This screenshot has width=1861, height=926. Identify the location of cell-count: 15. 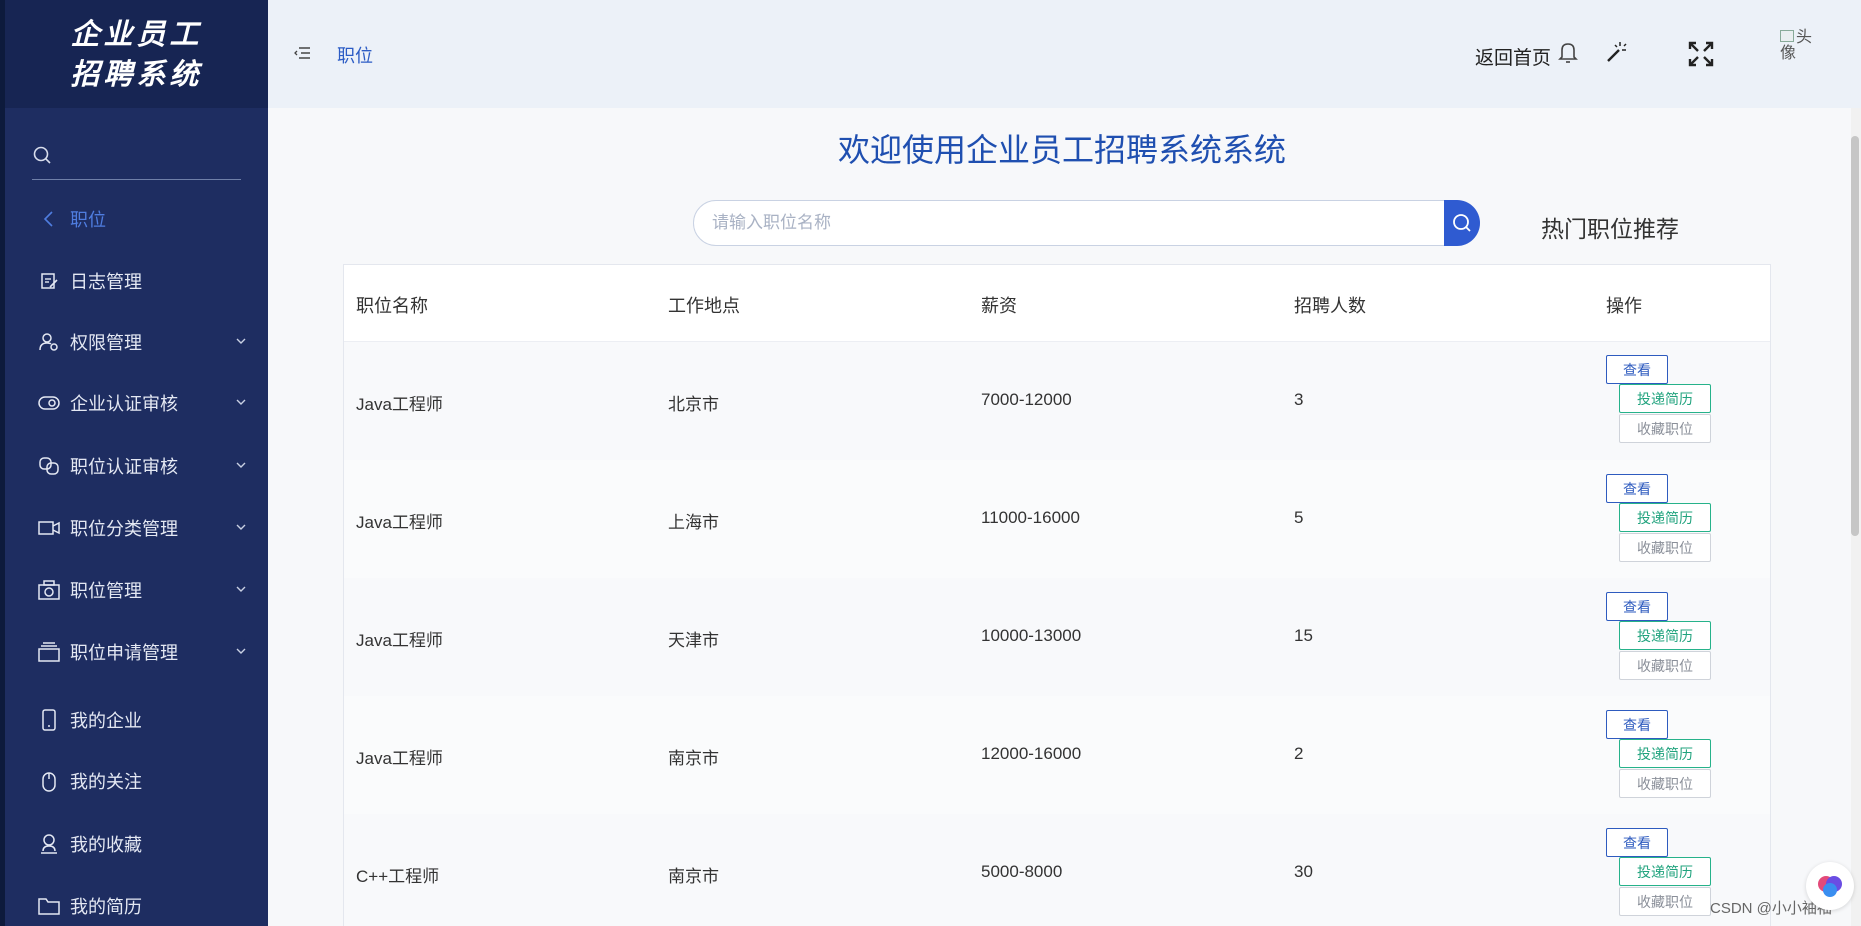
(1303, 635).